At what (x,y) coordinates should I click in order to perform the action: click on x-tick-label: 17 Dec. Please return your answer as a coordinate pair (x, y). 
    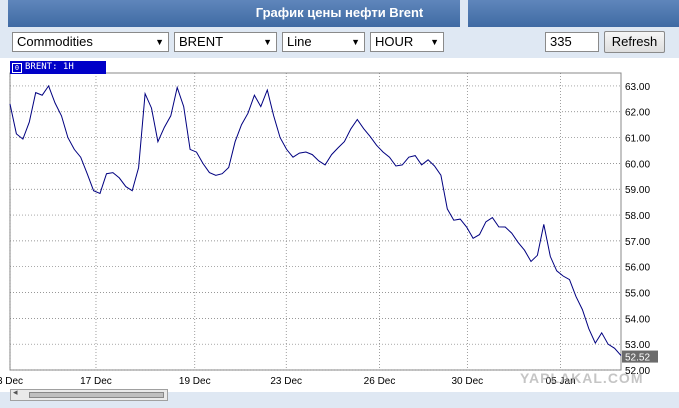
    Looking at the image, I should click on (96, 381).